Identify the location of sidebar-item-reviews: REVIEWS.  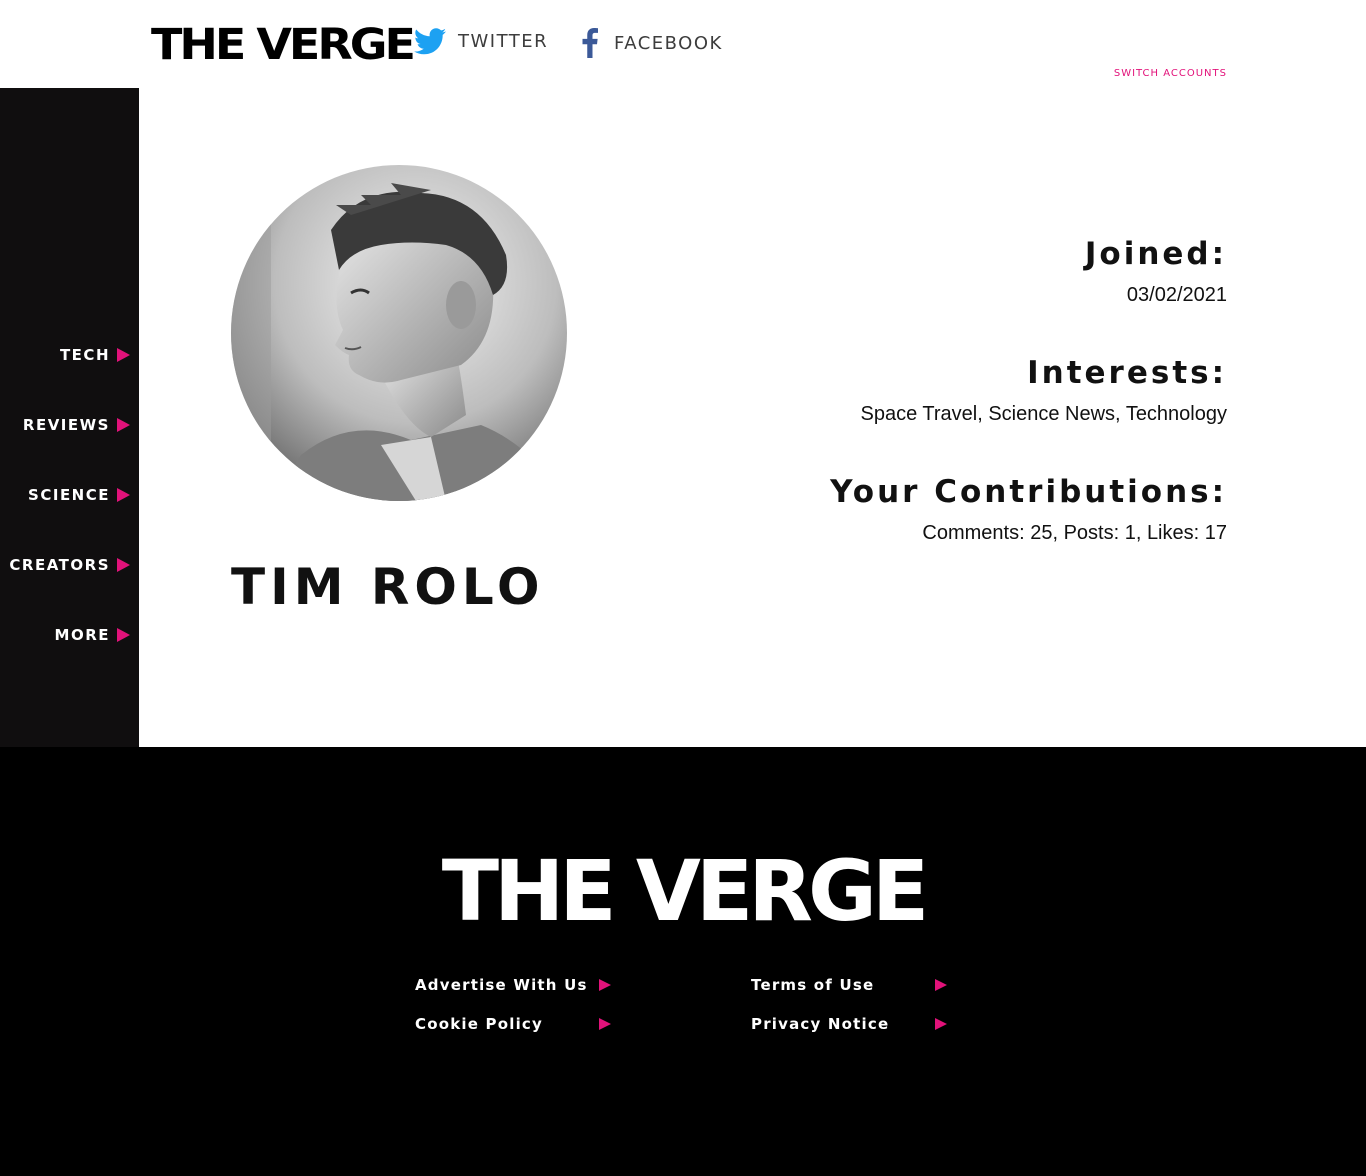
(76, 425).